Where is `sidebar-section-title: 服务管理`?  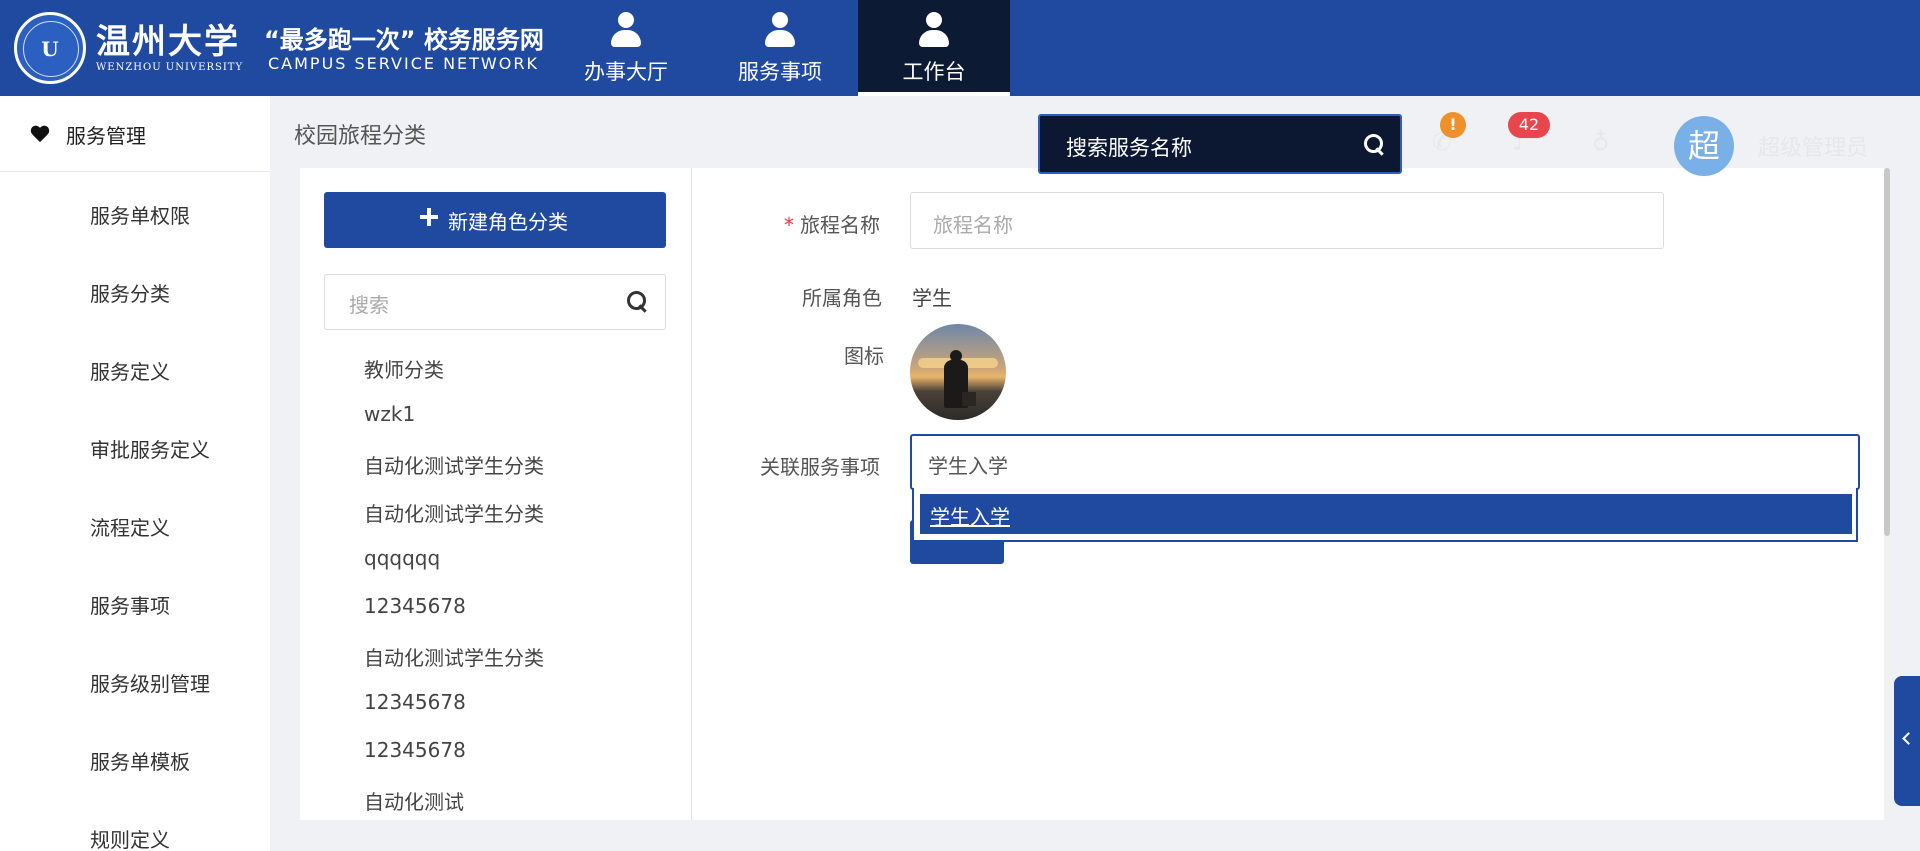
sidebar-section-title: 服务管理 is located at coordinates (106, 136).